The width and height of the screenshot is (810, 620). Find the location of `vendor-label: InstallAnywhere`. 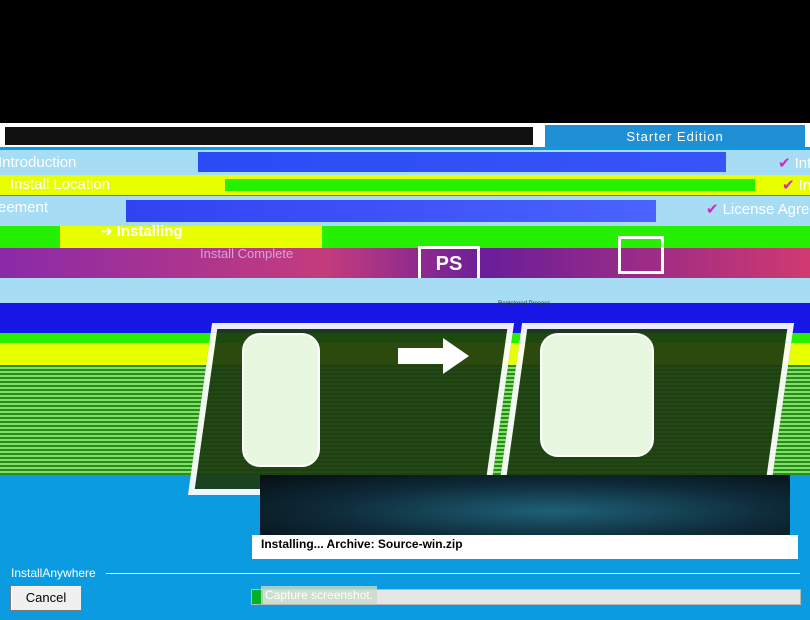

vendor-label: InstallAnywhere is located at coordinates (53, 573).